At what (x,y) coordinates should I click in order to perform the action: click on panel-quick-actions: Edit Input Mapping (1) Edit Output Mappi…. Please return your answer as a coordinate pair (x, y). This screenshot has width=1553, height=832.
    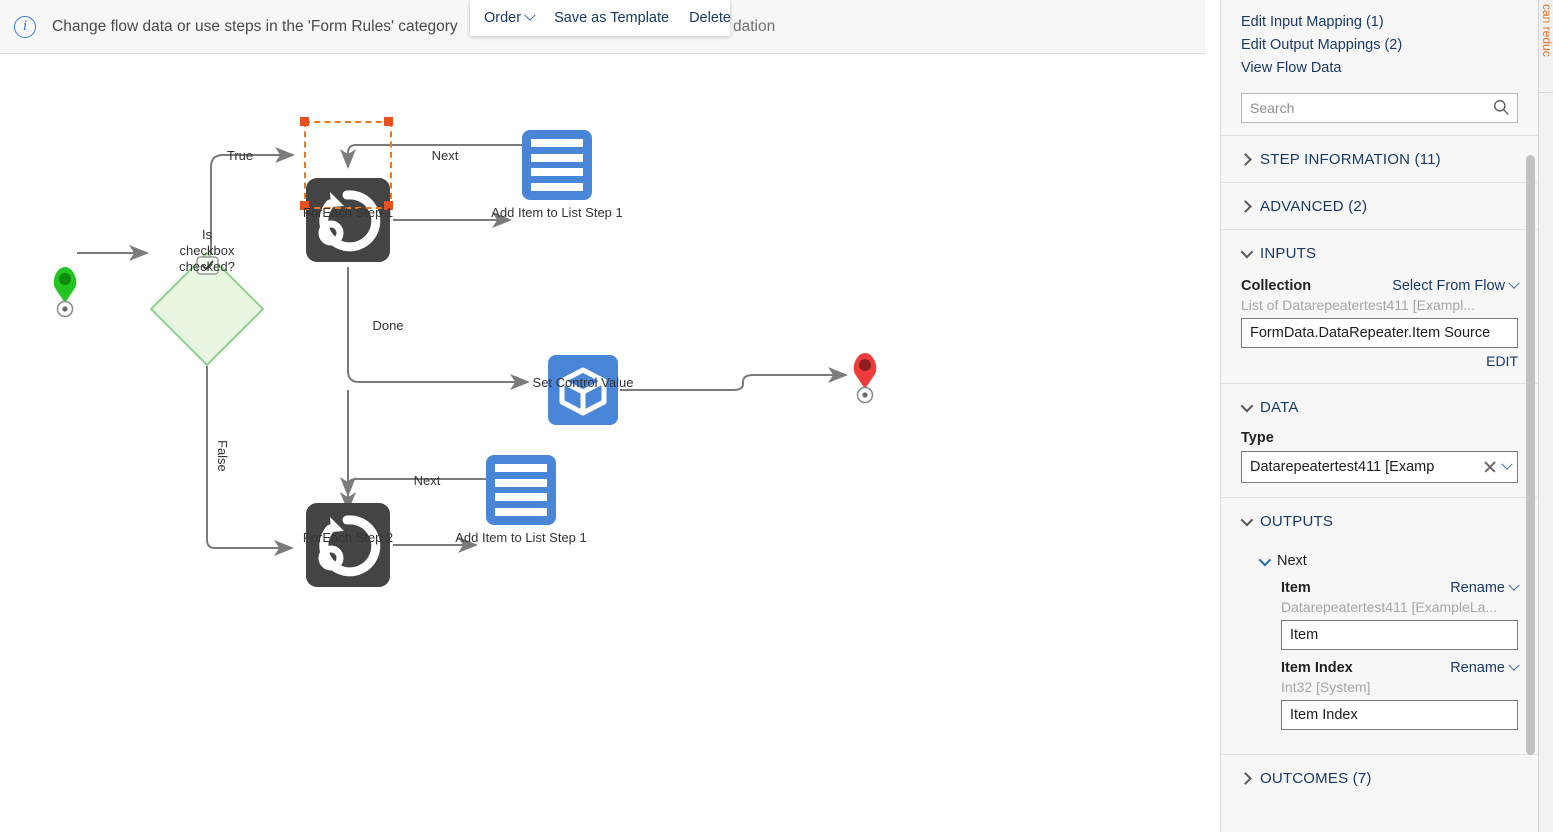
    Looking at the image, I should click on (1379, 39).